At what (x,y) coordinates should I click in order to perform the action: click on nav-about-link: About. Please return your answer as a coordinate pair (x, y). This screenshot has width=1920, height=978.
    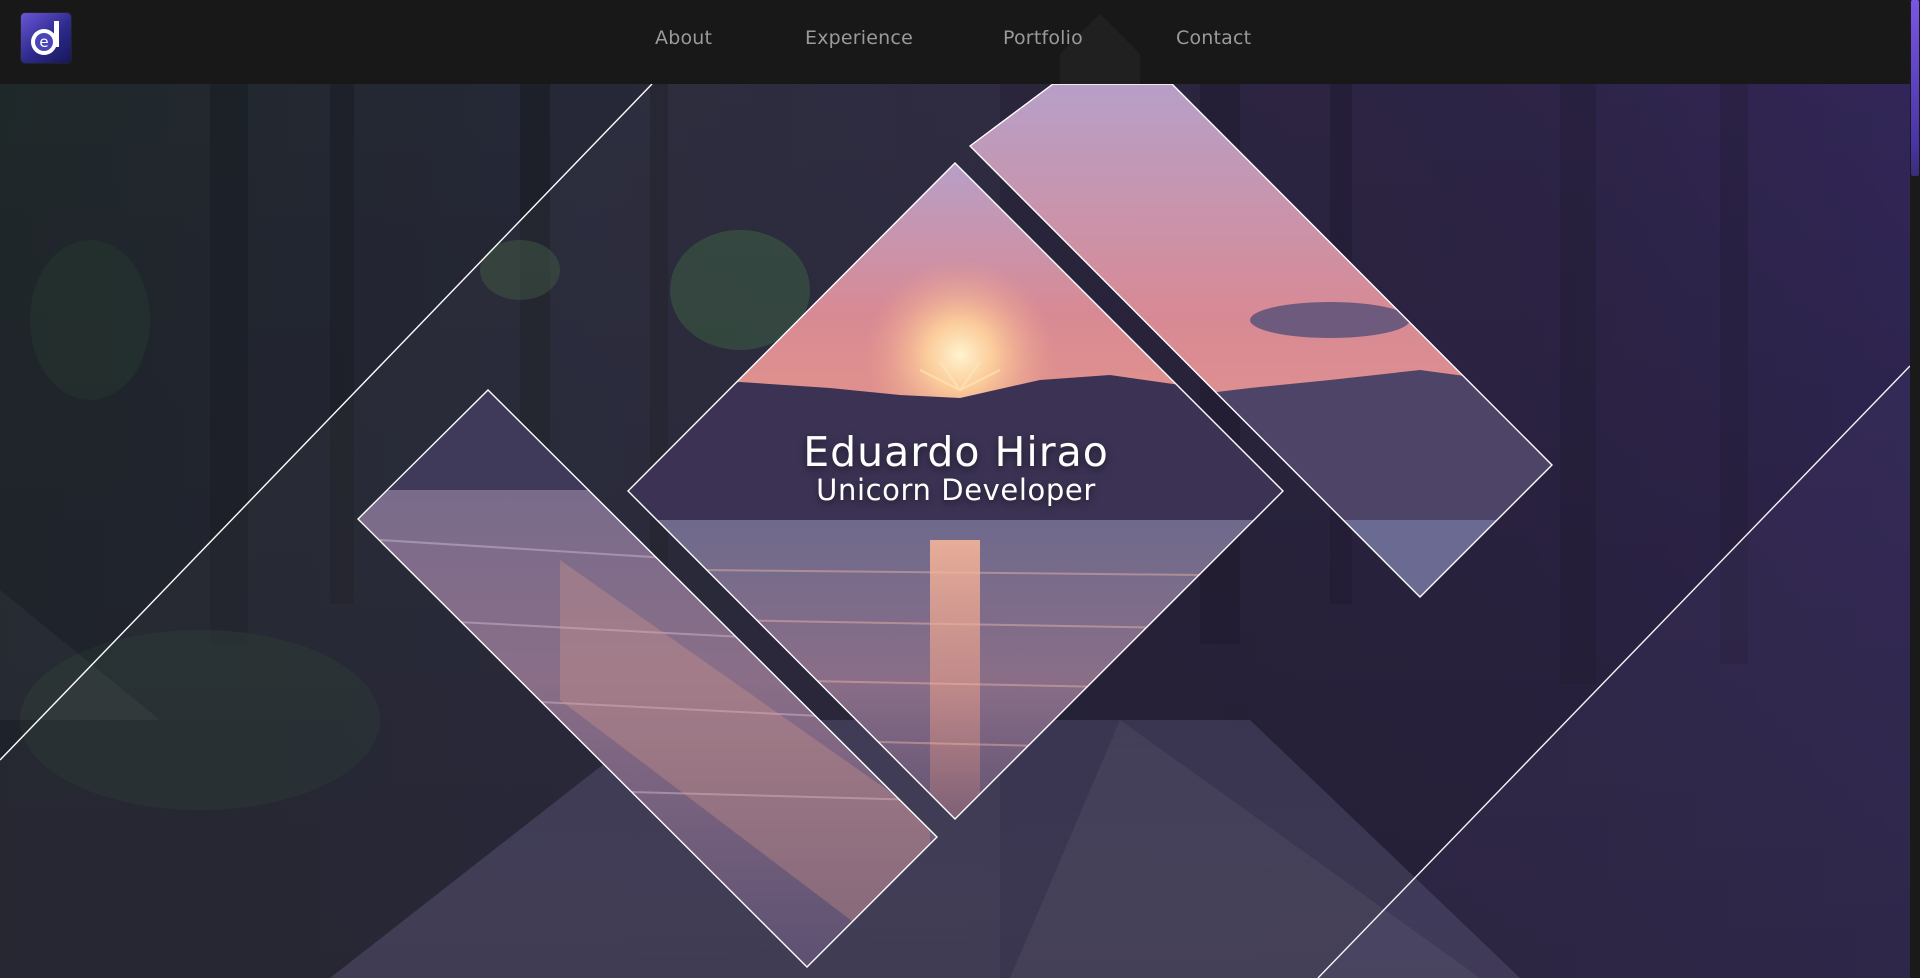
    Looking at the image, I should click on (683, 38).